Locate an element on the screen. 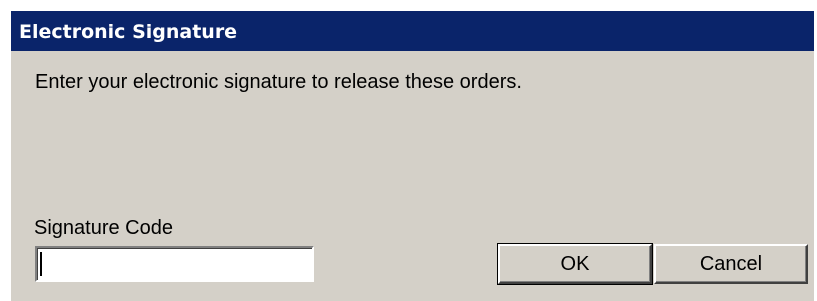 The image size is (817, 301). cancel-button: Cancel is located at coordinates (731, 264).